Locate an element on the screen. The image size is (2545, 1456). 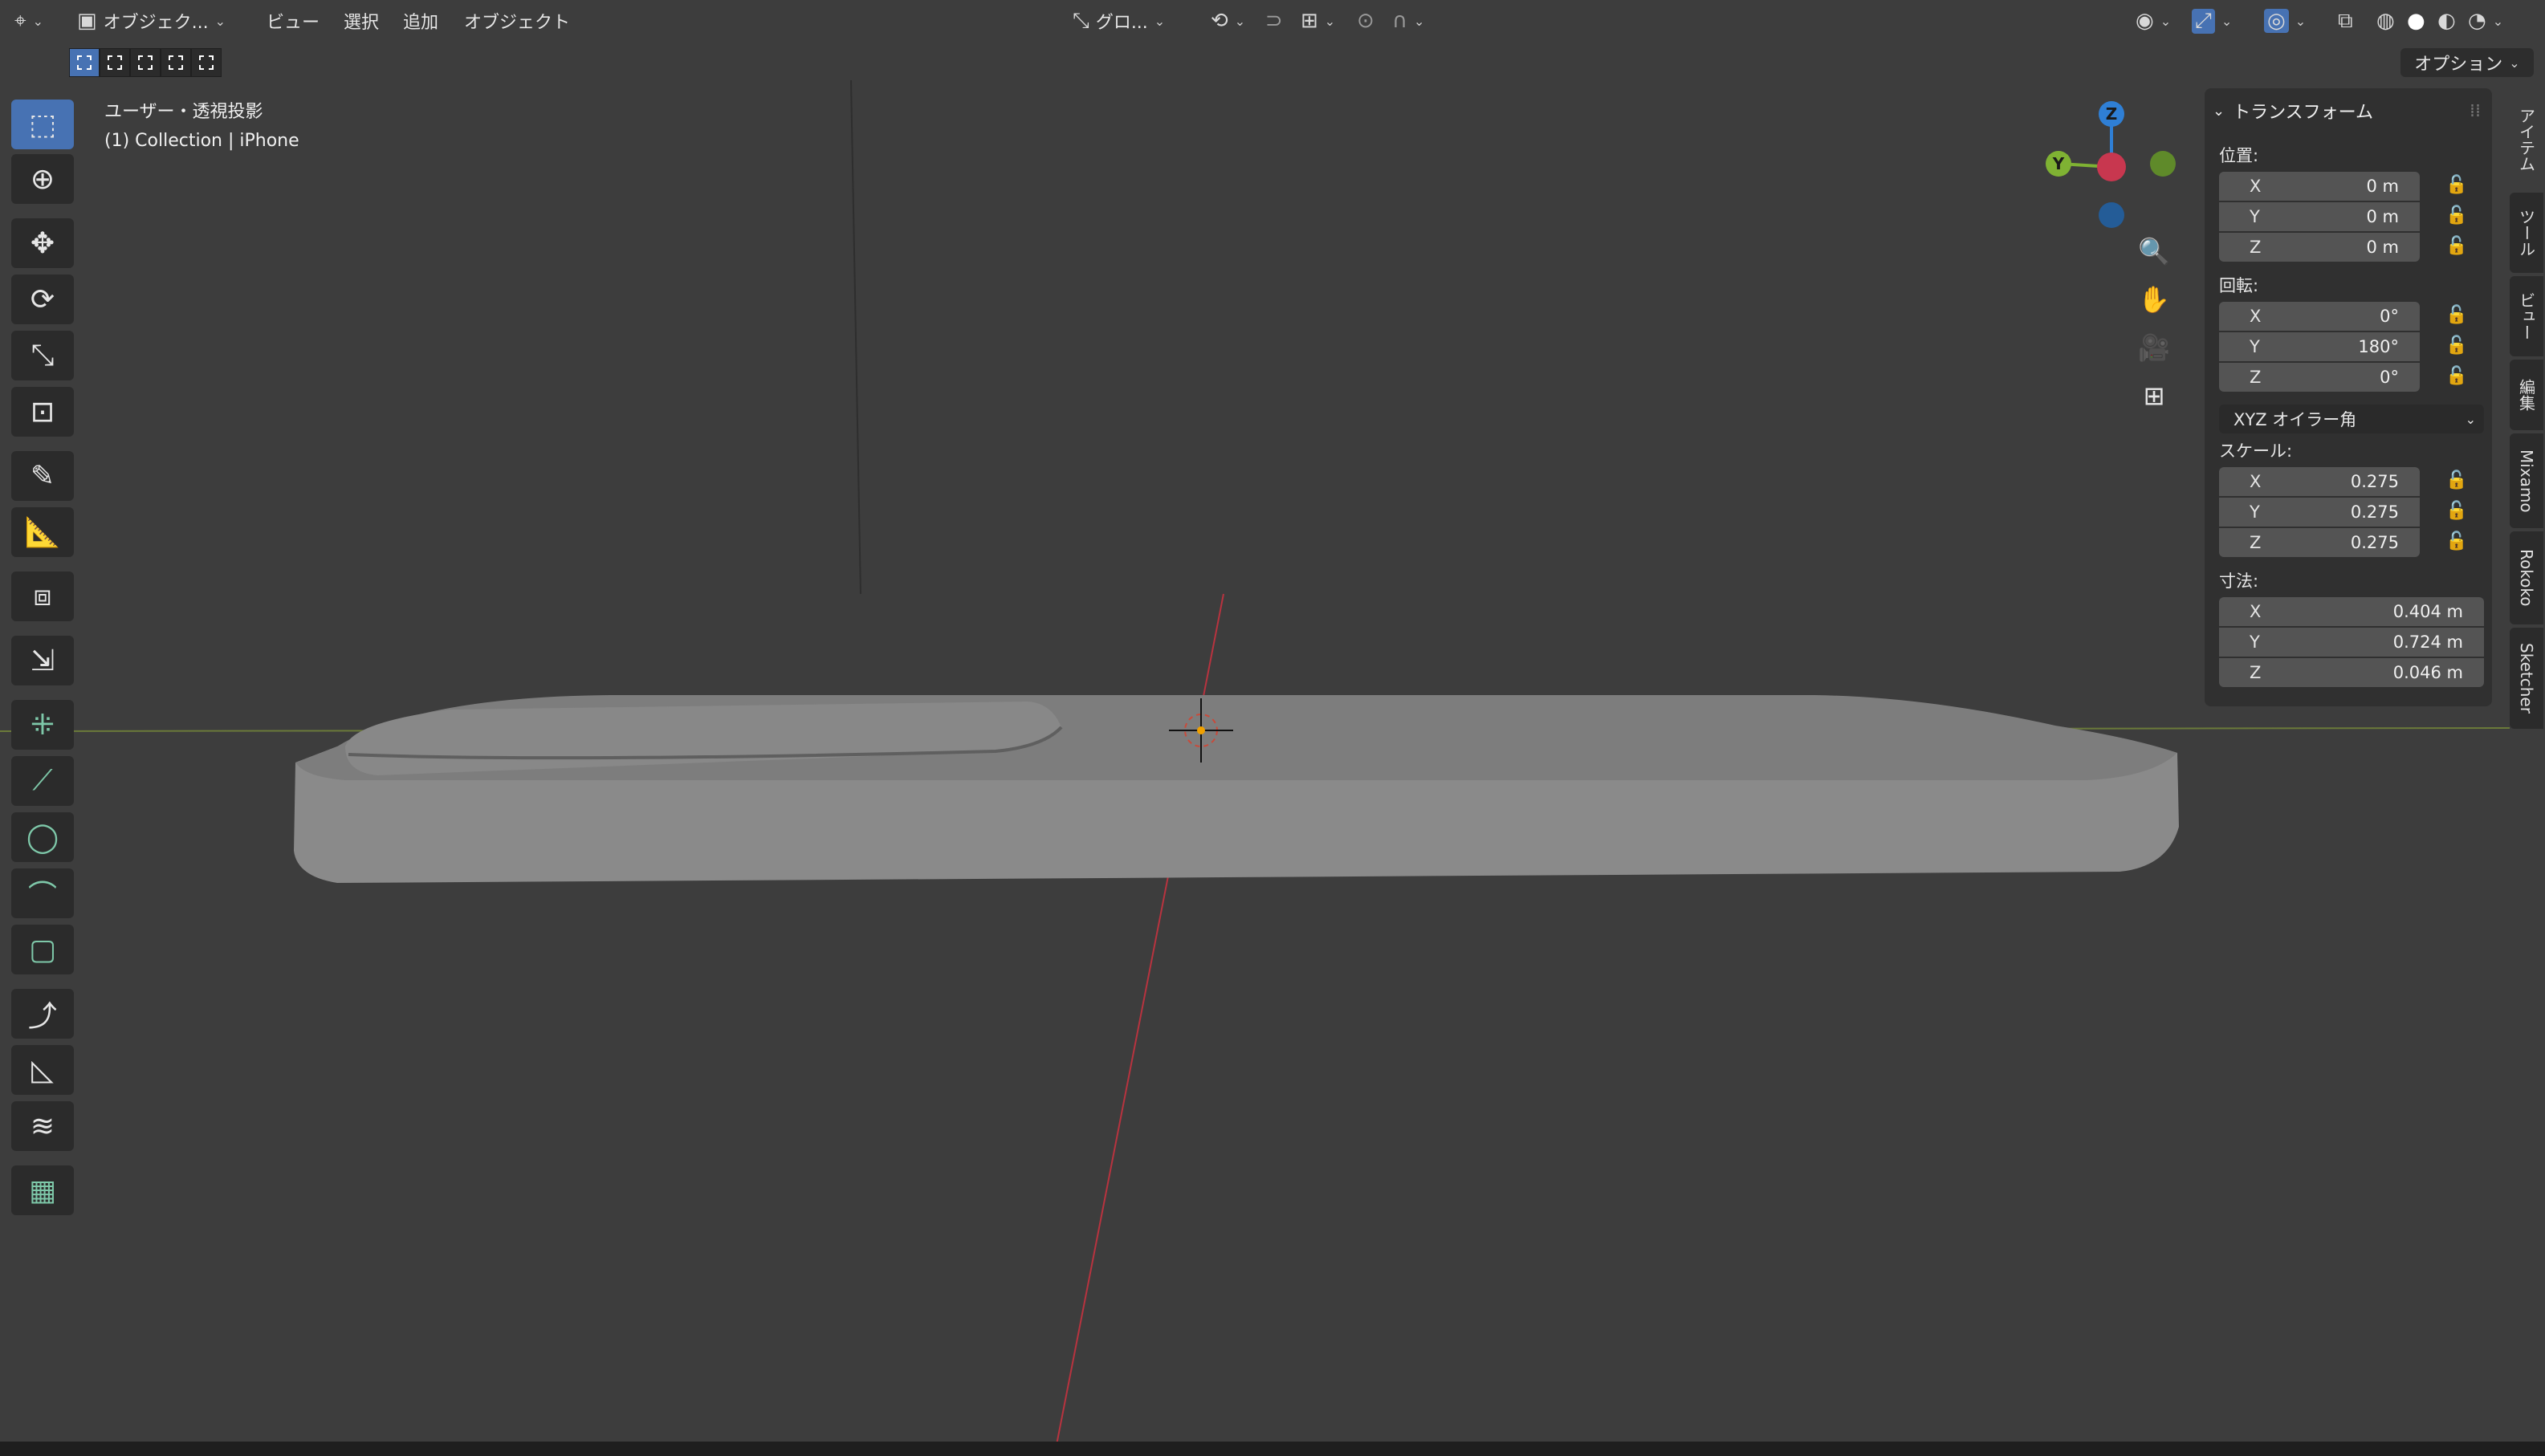
tab-tool: ツール is located at coordinates (2527, 233).